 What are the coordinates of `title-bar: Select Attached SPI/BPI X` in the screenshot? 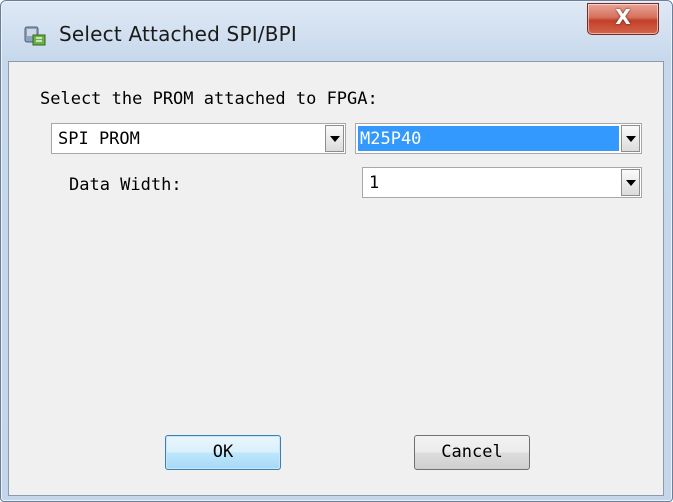 It's located at (336, 31).